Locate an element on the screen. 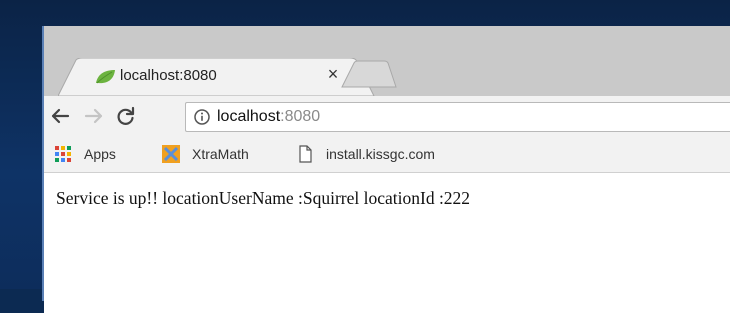  bookmark-kissgc: install.kissgc.com is located at coordinates (365, 154).